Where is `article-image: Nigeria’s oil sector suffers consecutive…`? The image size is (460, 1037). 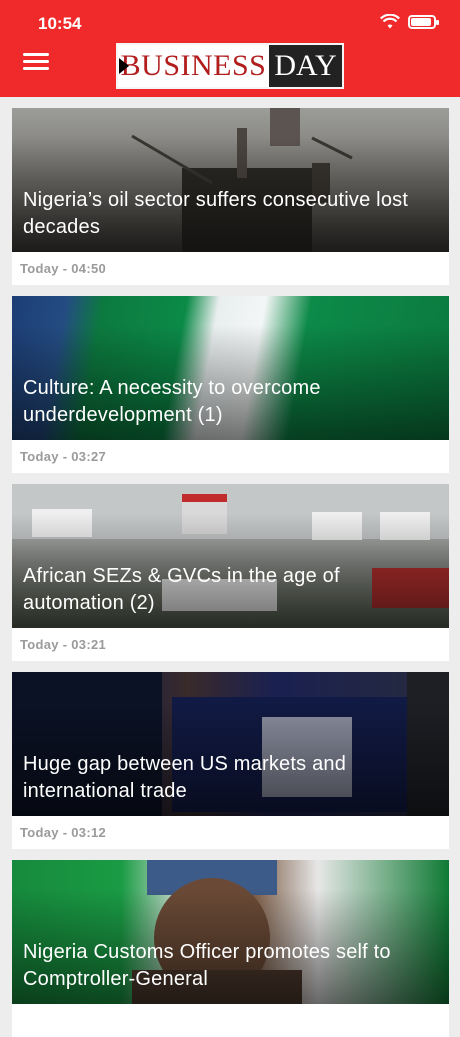
article-image: Nigeria’s oil sector suffers consecutive… is located at coordinates (230, 180).